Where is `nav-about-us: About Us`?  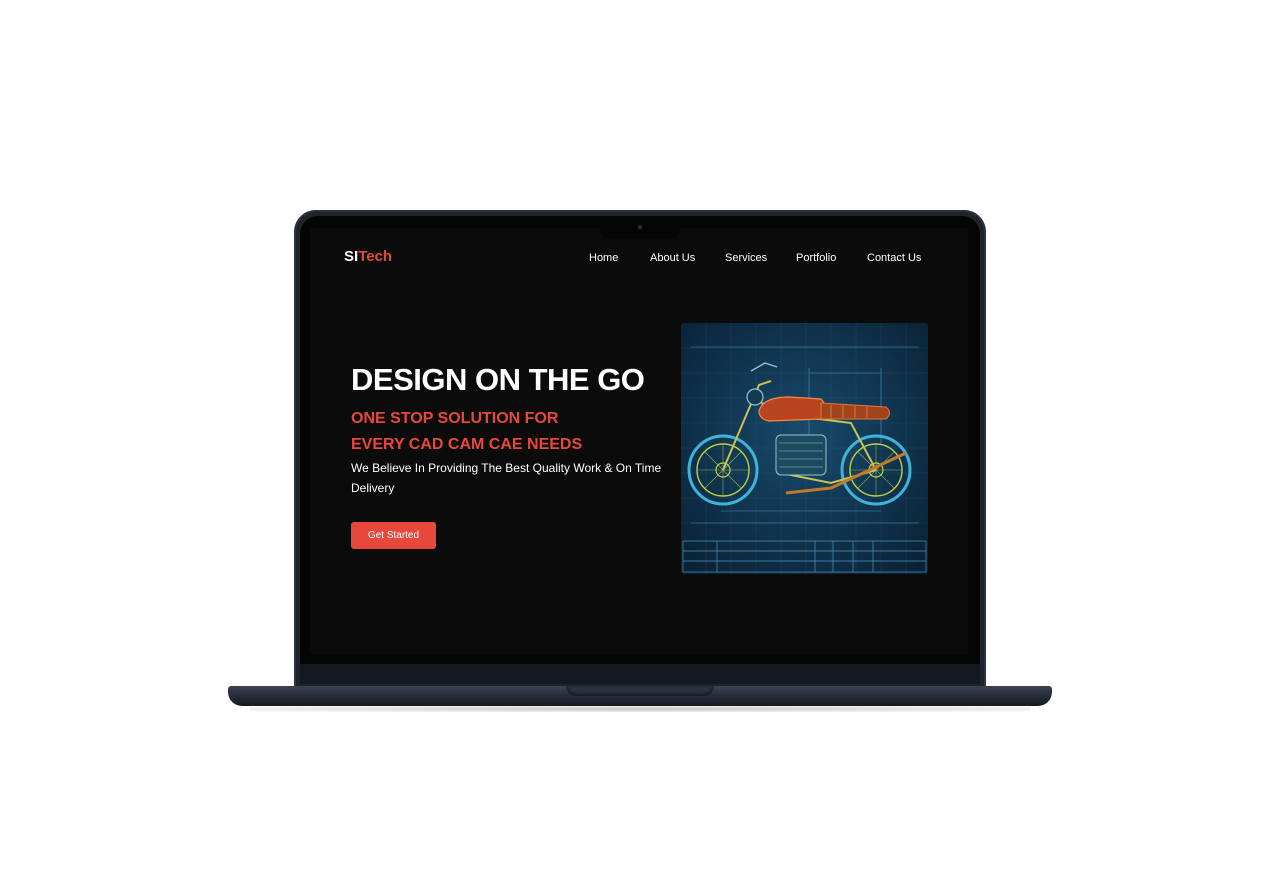
nav-about-us: About Us is located at coordinates (672, 258).